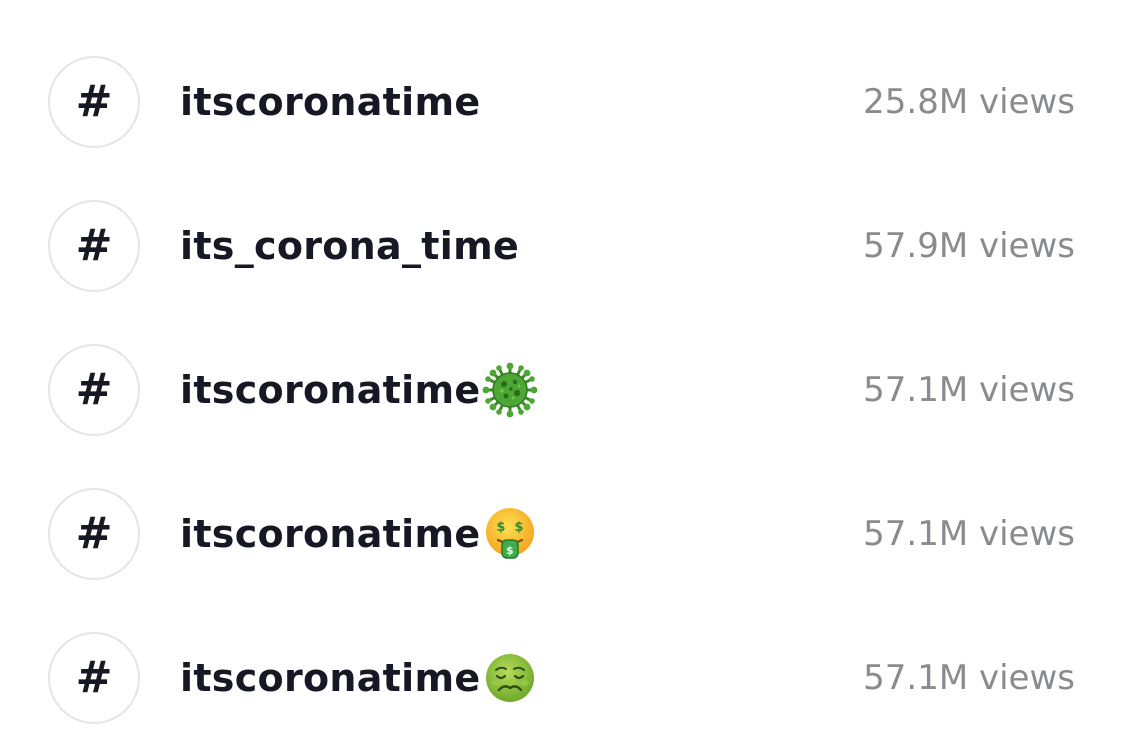 This screenshot has height=748, width=1125. What do you see at coordinates (969, 102) in the screenshot?
I see `view-count: 25.8M views` at bounding box center [969, 102].